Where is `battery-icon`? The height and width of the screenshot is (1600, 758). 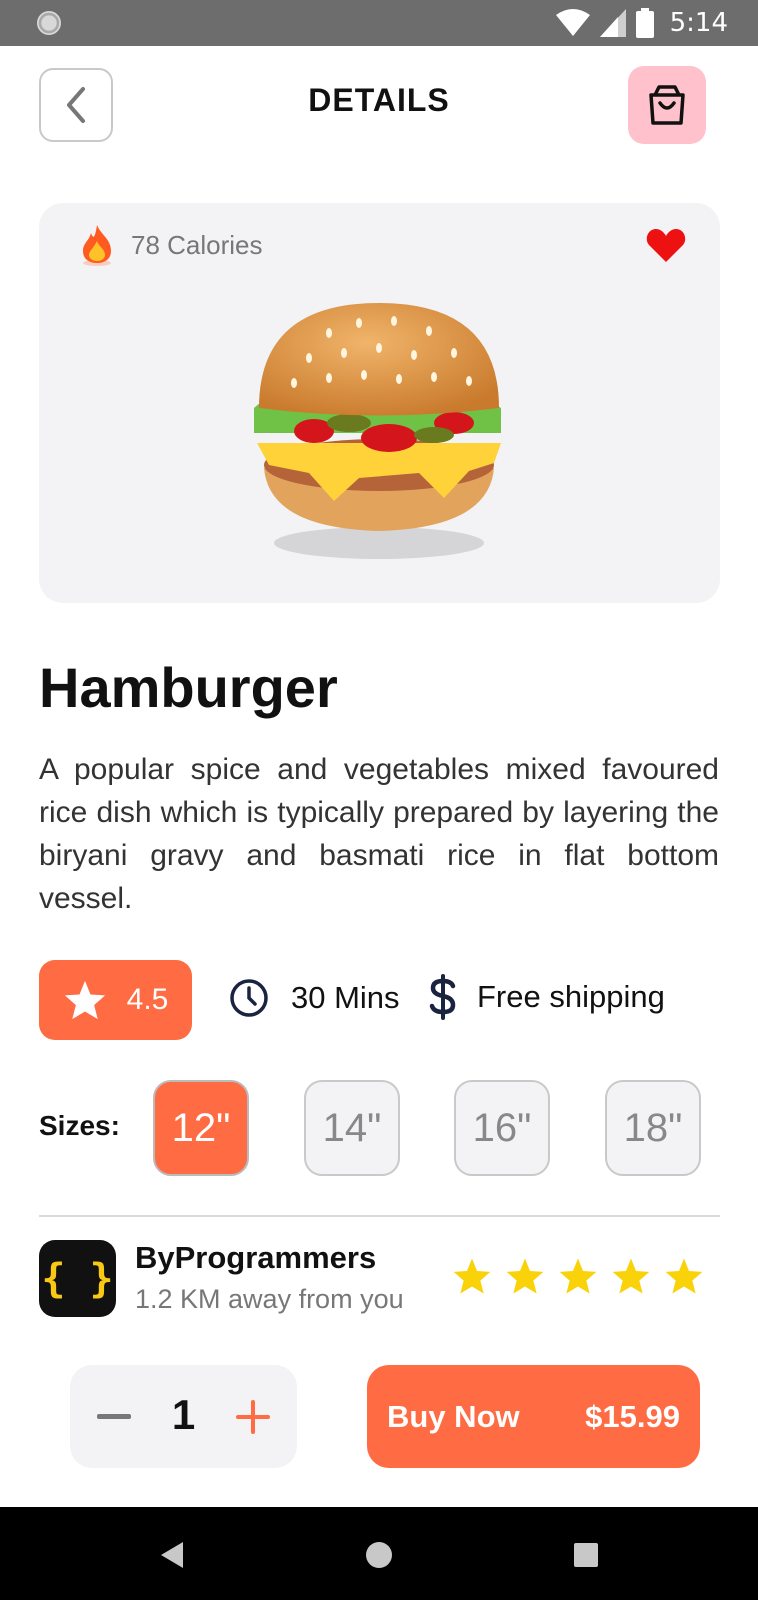
battery-icon is located at coordinates (644, 23).